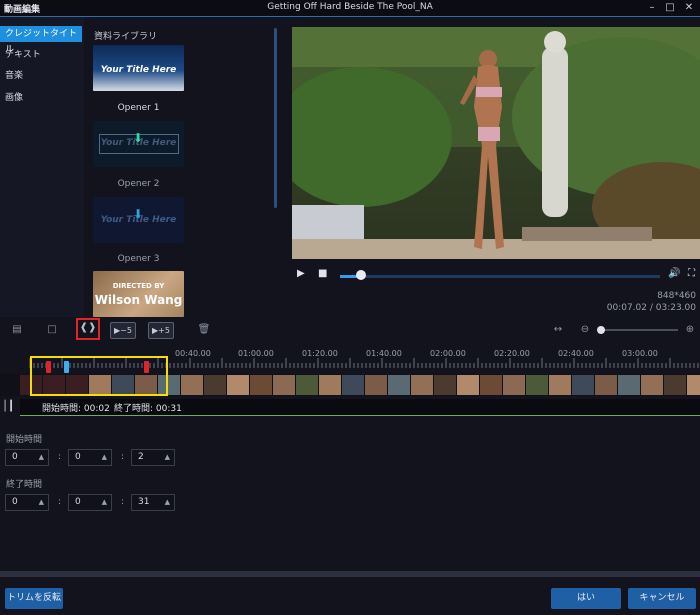 Image resolution: width=700 pixels, height=615 pixels. I want to click on end-hours-field: 0 ▲, so click(27, 502).